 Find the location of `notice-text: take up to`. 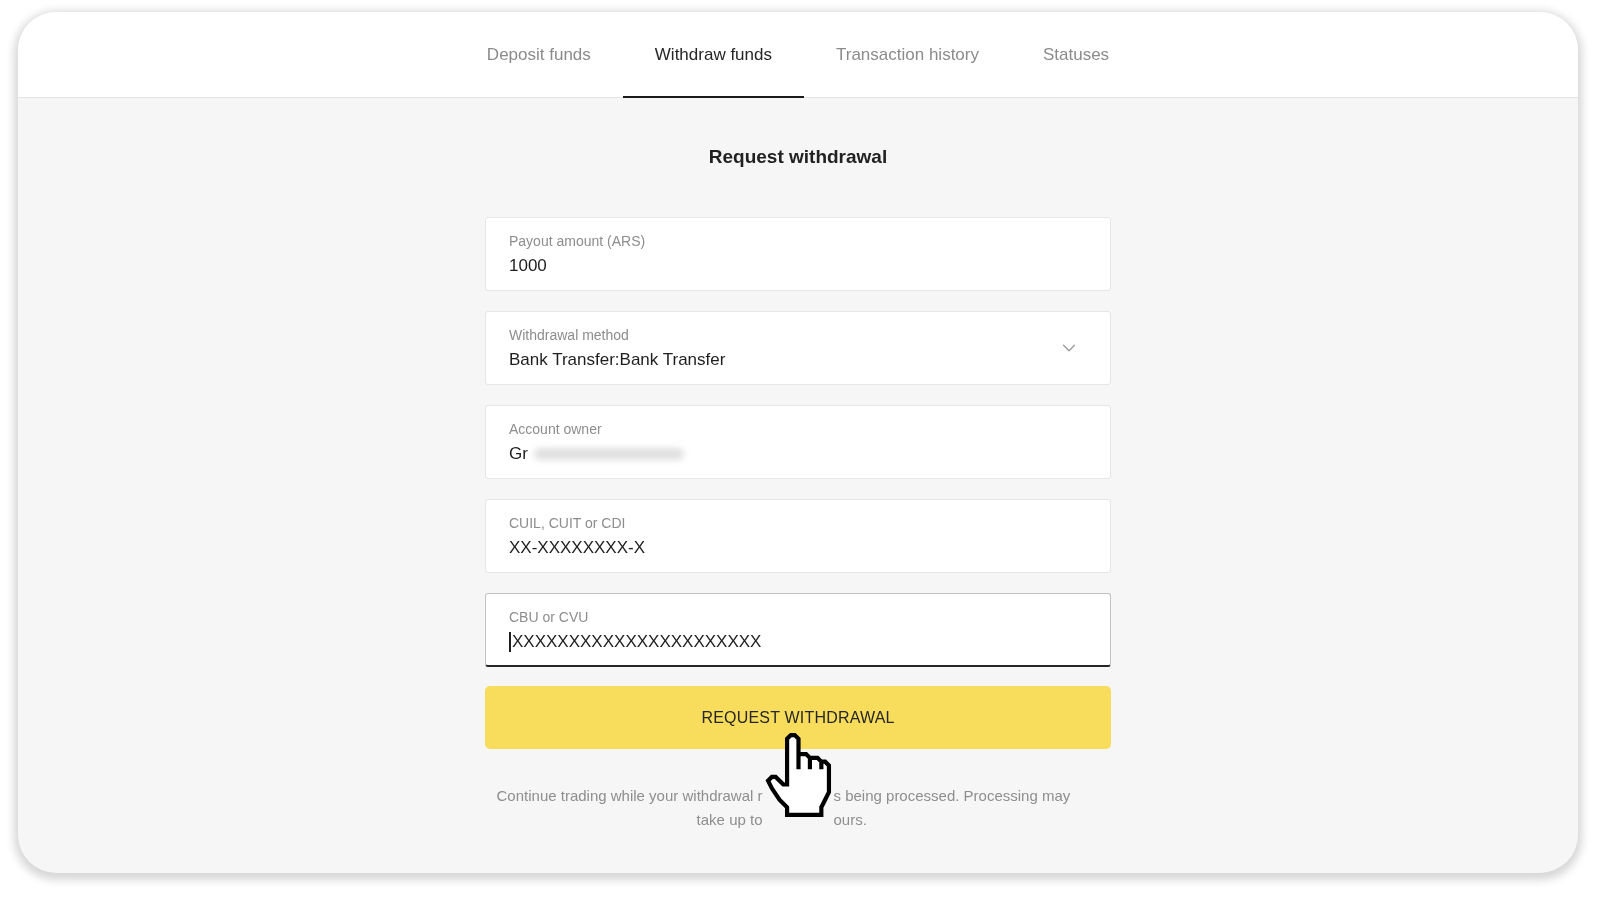

notice-text: take up to is located at coordinates (729, 820).